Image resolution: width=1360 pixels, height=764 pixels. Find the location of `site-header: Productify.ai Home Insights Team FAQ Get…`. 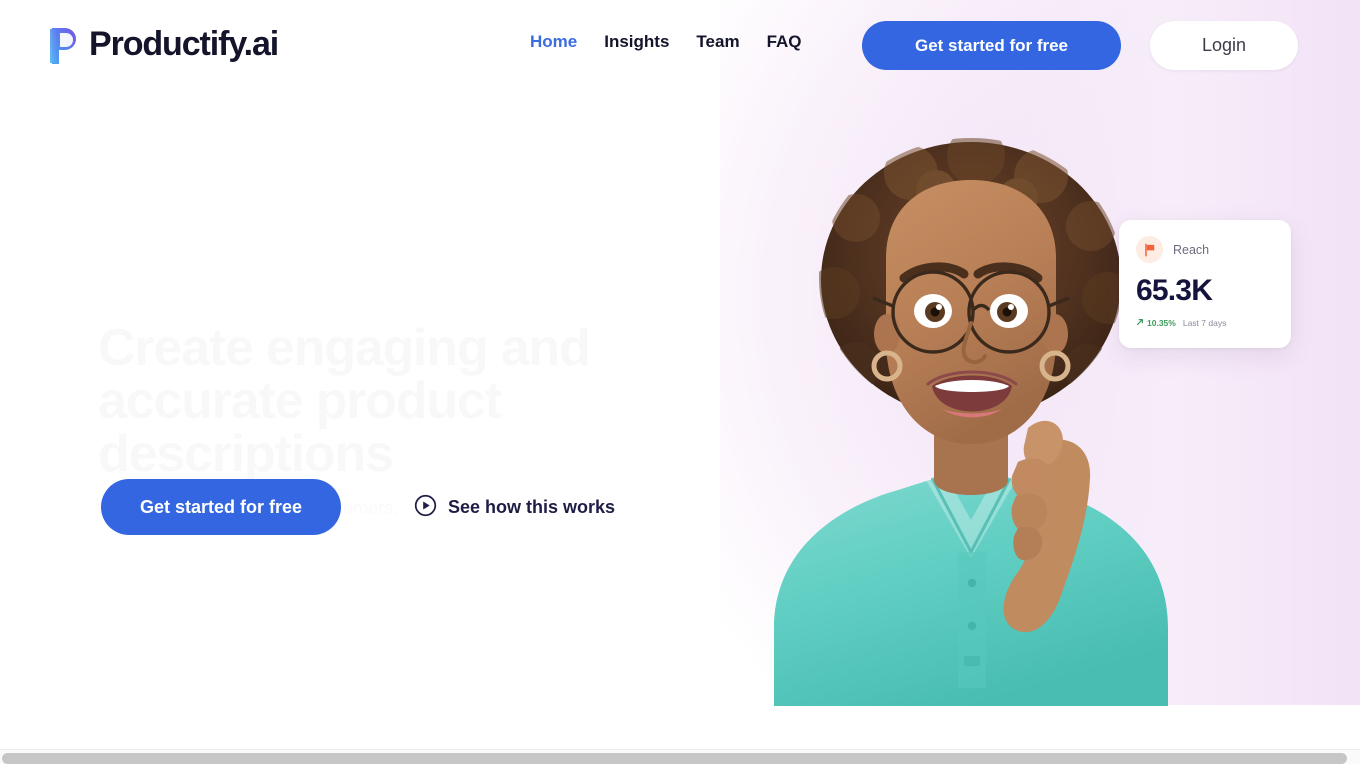

site-header: Productify.ai Home Insights Team FAQ Get… is located at coordinates (680, 45).